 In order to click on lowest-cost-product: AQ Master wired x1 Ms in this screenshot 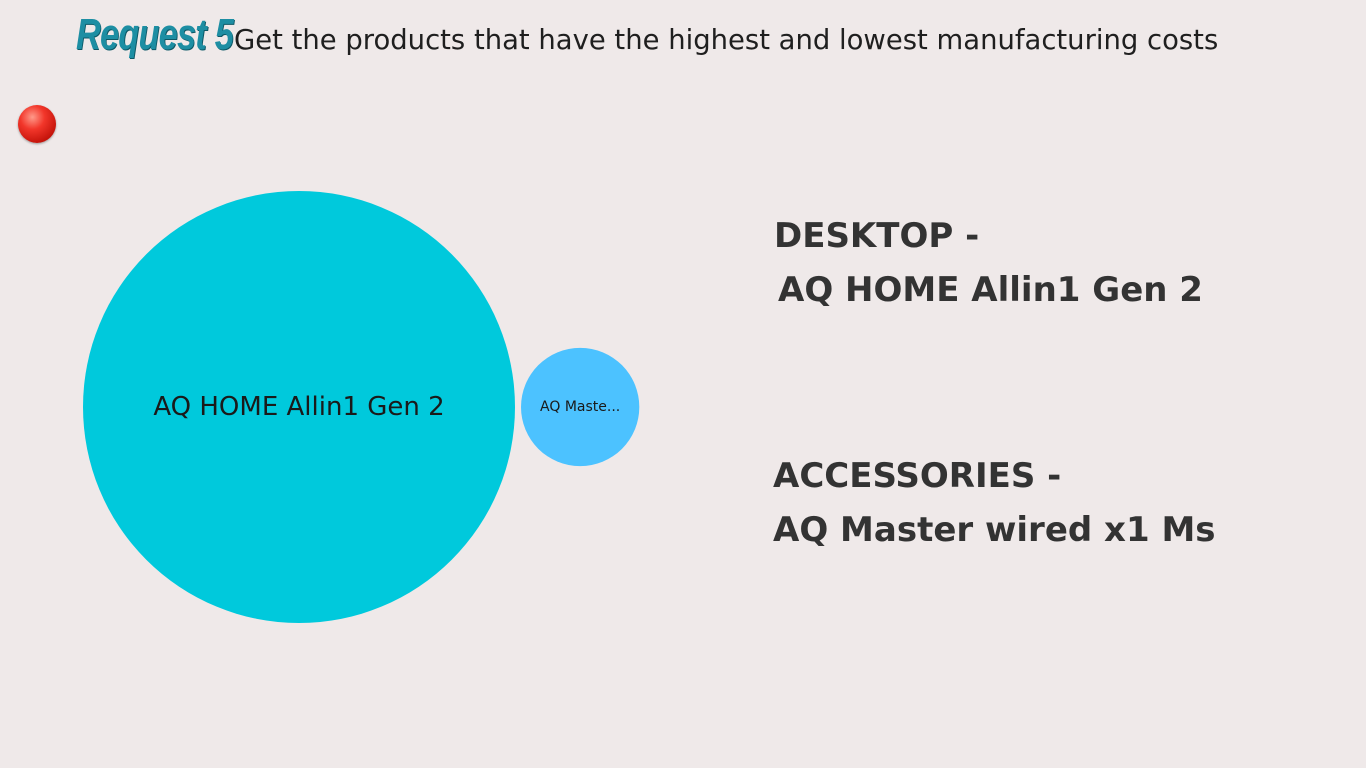, I will do `click(994, 530)`.